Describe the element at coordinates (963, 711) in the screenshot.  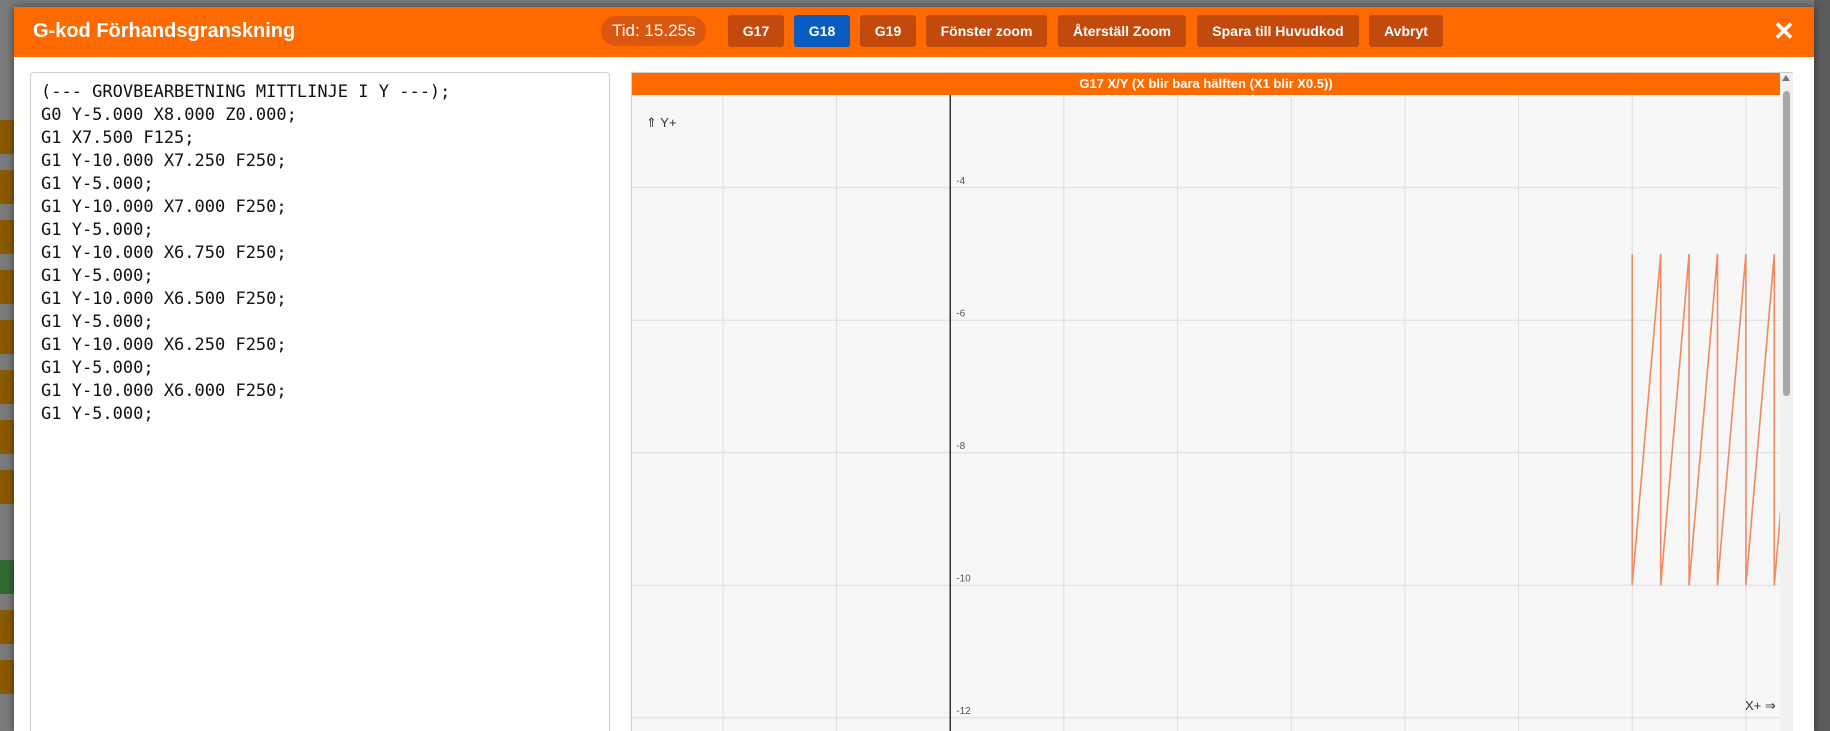
I see `y-tick-label: -12` at that location.